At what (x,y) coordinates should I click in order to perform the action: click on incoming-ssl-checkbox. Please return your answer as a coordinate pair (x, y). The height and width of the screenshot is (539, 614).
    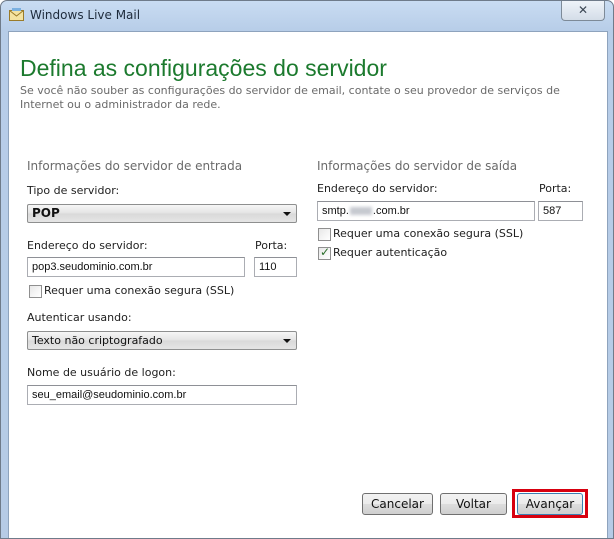
    Looking at the image, I should click on (35, 291).